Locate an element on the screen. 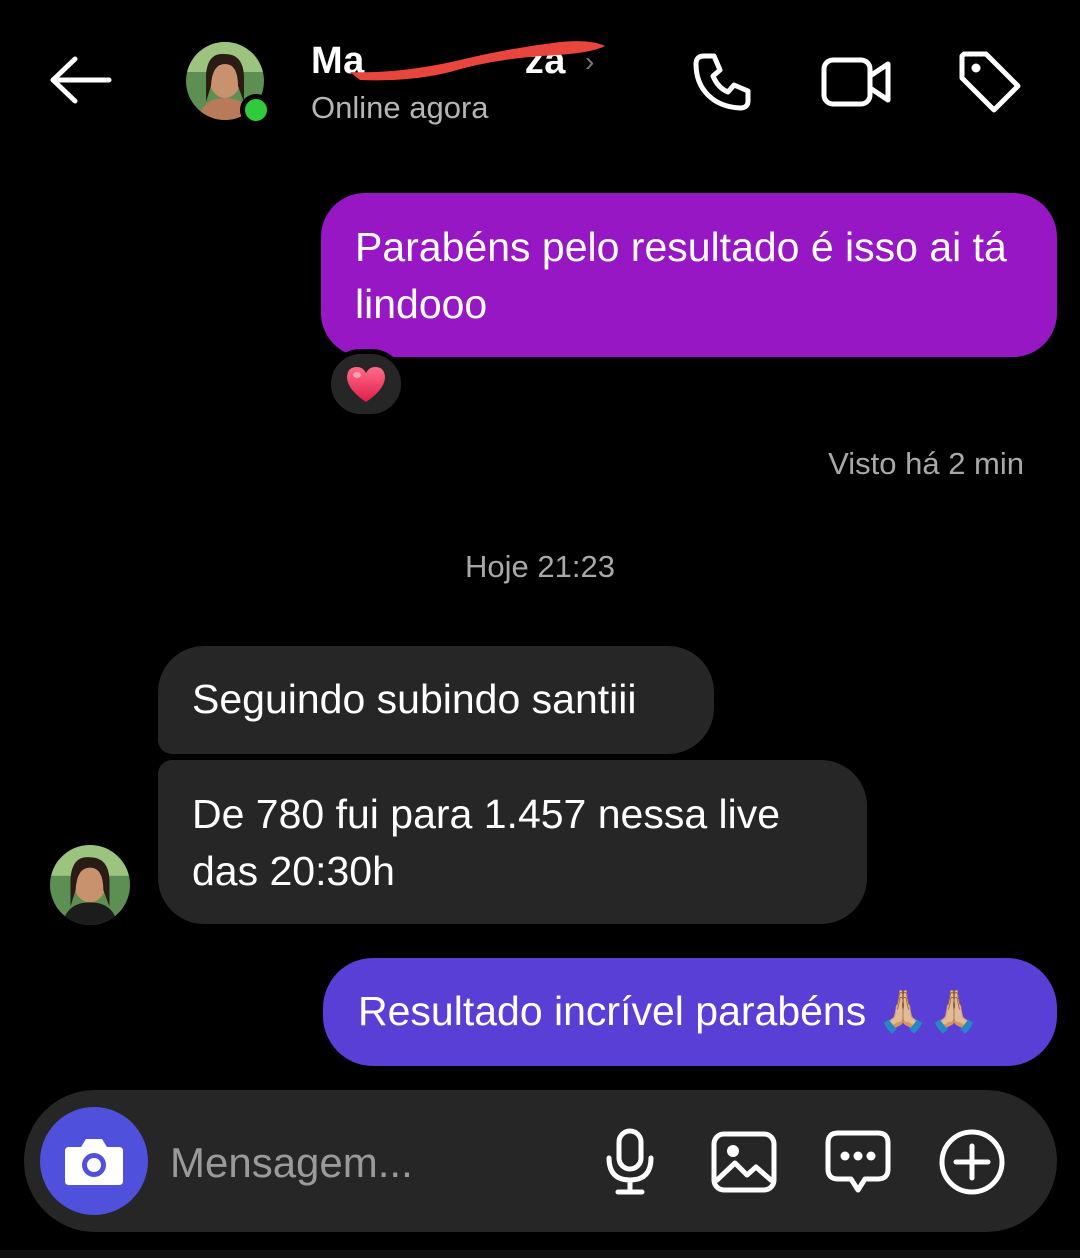  voice-message-button is located at coordinates (630, 1162).